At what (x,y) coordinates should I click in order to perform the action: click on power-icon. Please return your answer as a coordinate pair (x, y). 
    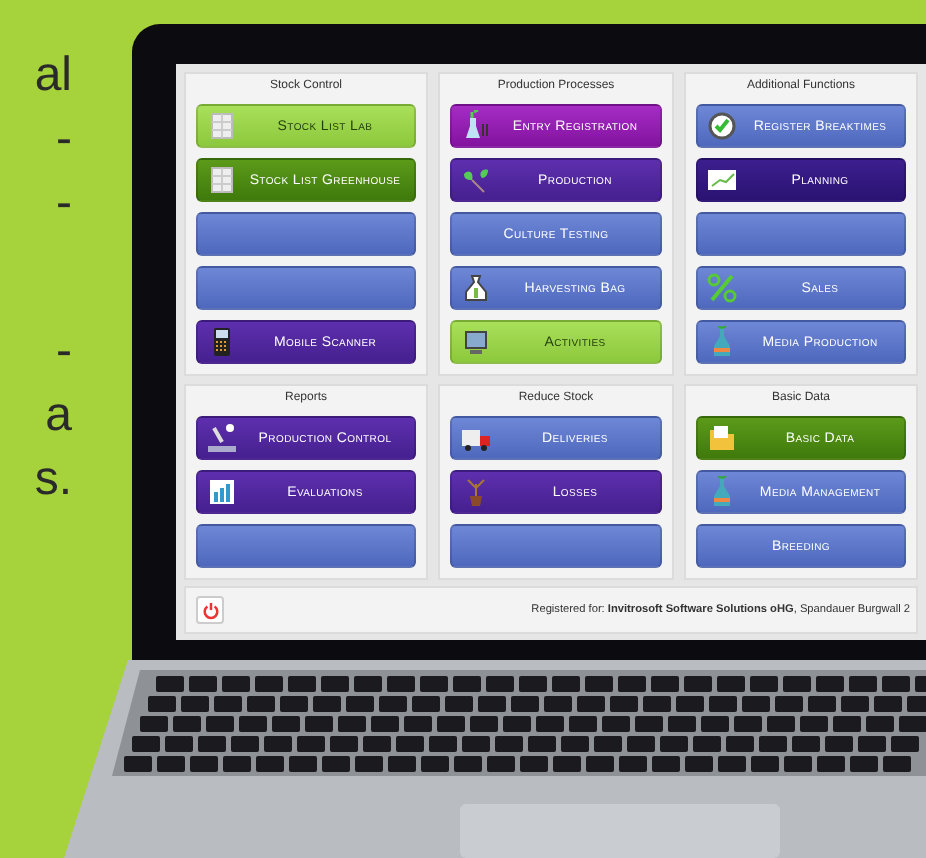
    Looking at the image, I should click on (210, 610).